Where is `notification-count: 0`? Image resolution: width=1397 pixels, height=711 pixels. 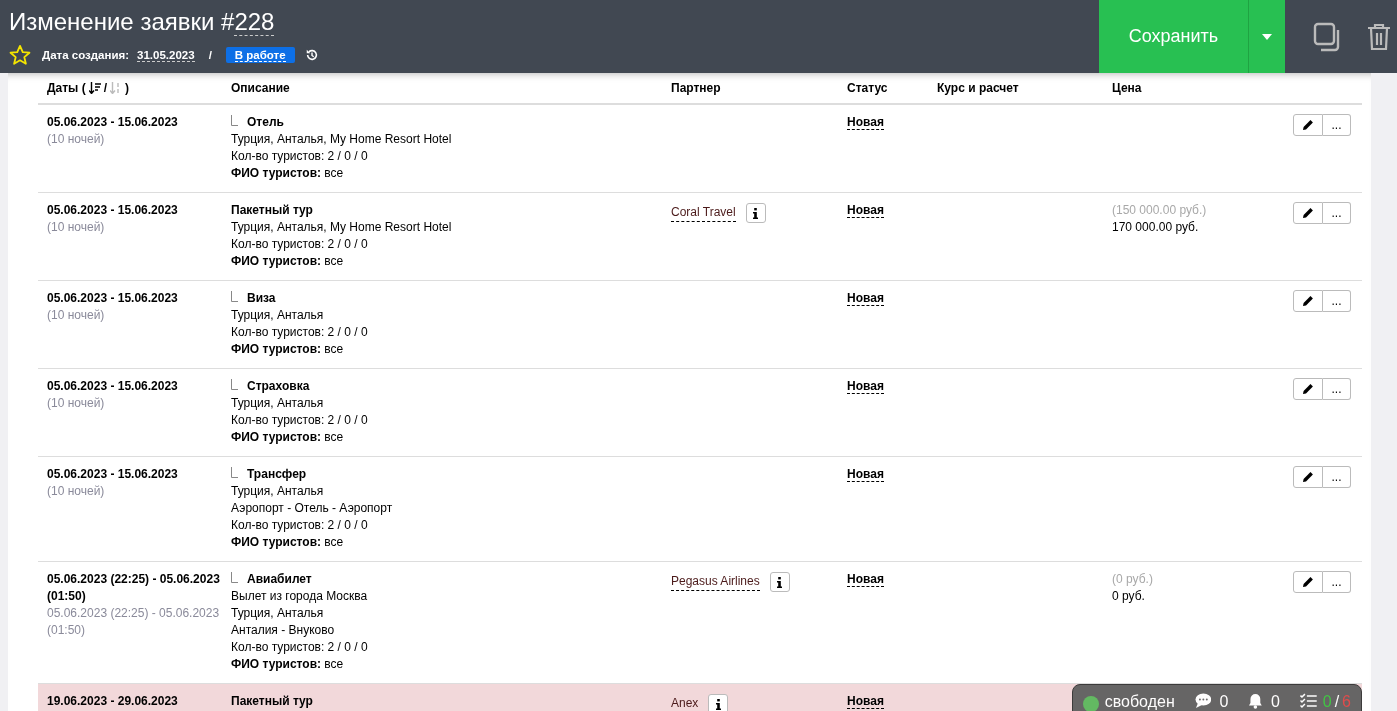 notification-count: 0 is located at coordinates (1275, 702).